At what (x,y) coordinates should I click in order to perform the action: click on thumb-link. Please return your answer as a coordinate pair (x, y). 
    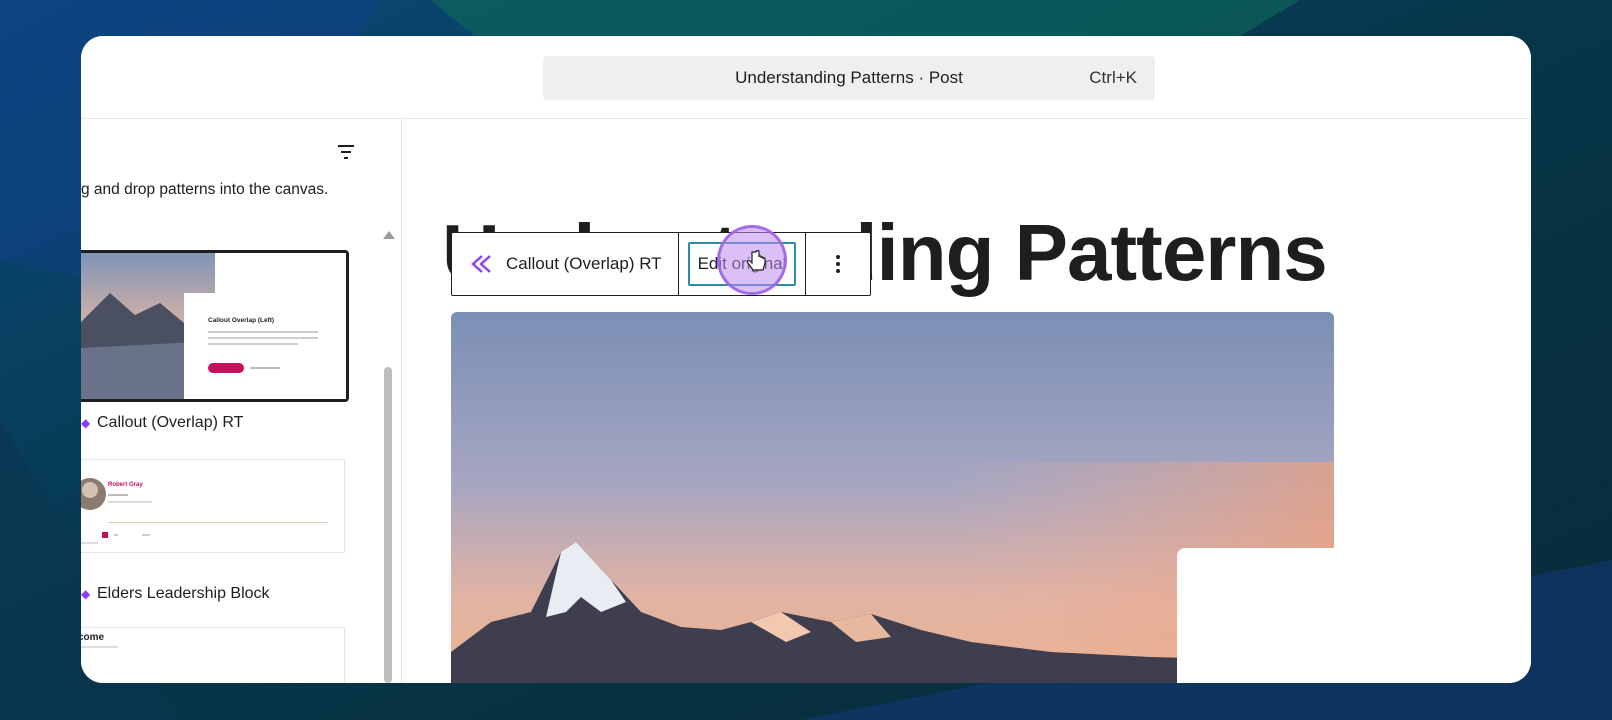
    Looking at the image, I should click on (265, 368).